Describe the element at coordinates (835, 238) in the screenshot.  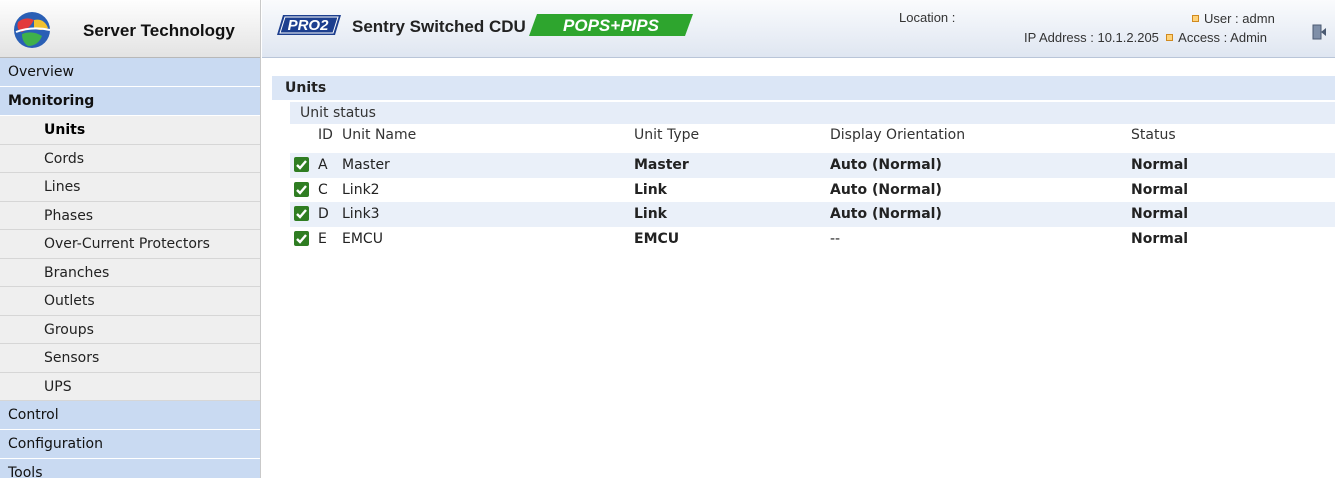
I see `display-orientation: --` at that location.